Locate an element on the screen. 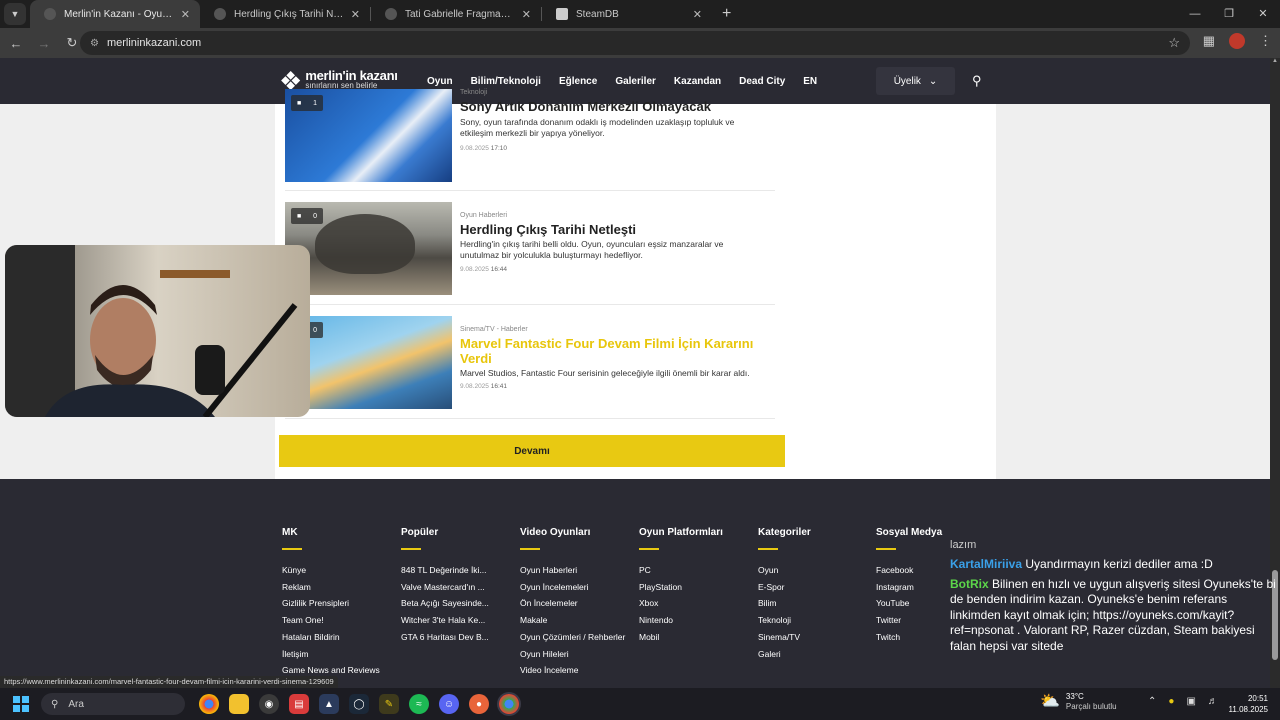  windows-start-icon is located at coordinates (21, 704).